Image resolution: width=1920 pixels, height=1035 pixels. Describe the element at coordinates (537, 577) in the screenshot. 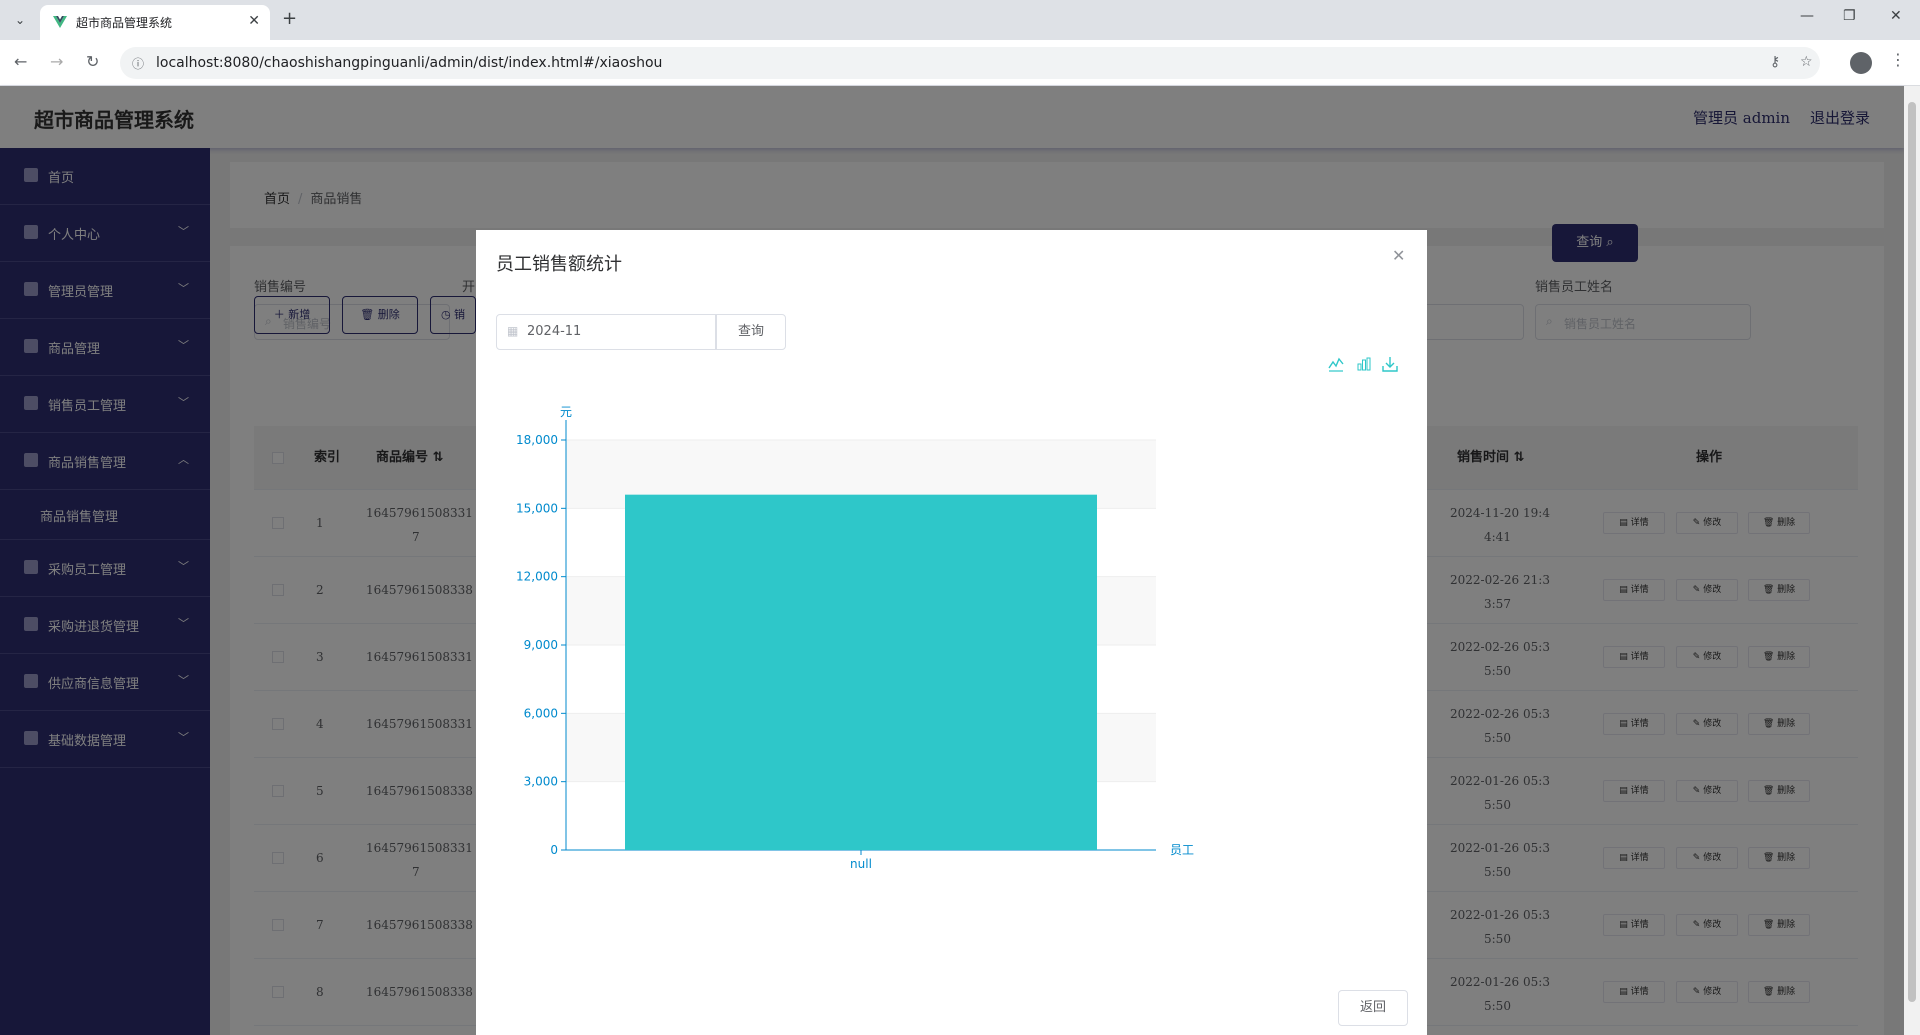

I see `y-tick-label: 12,000` at that location.